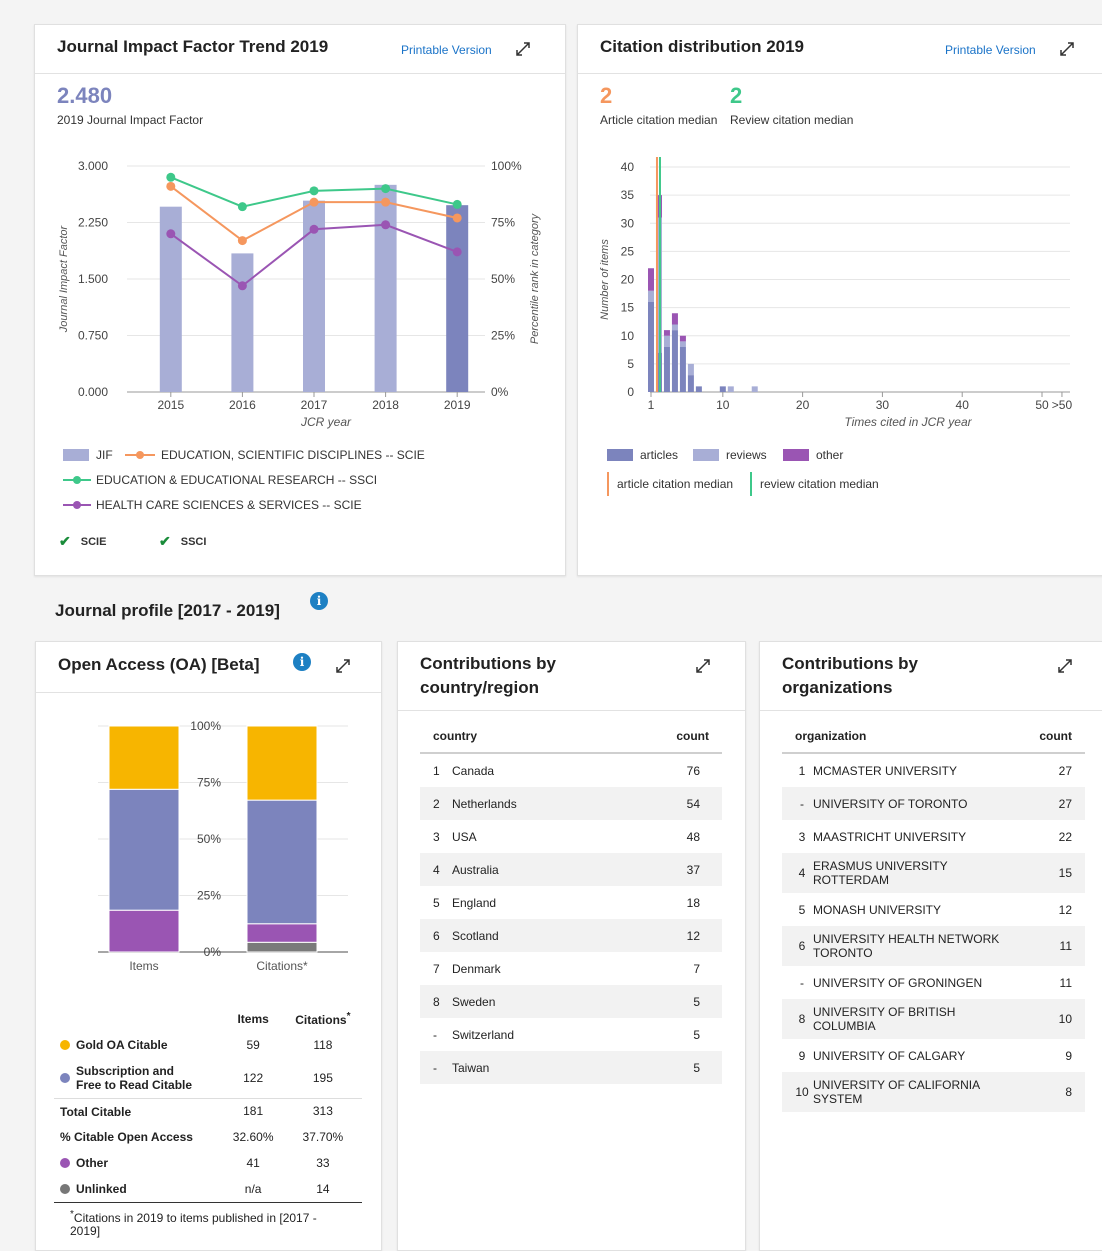  I want to click on y-tick-label: 10, so click(628, 336).